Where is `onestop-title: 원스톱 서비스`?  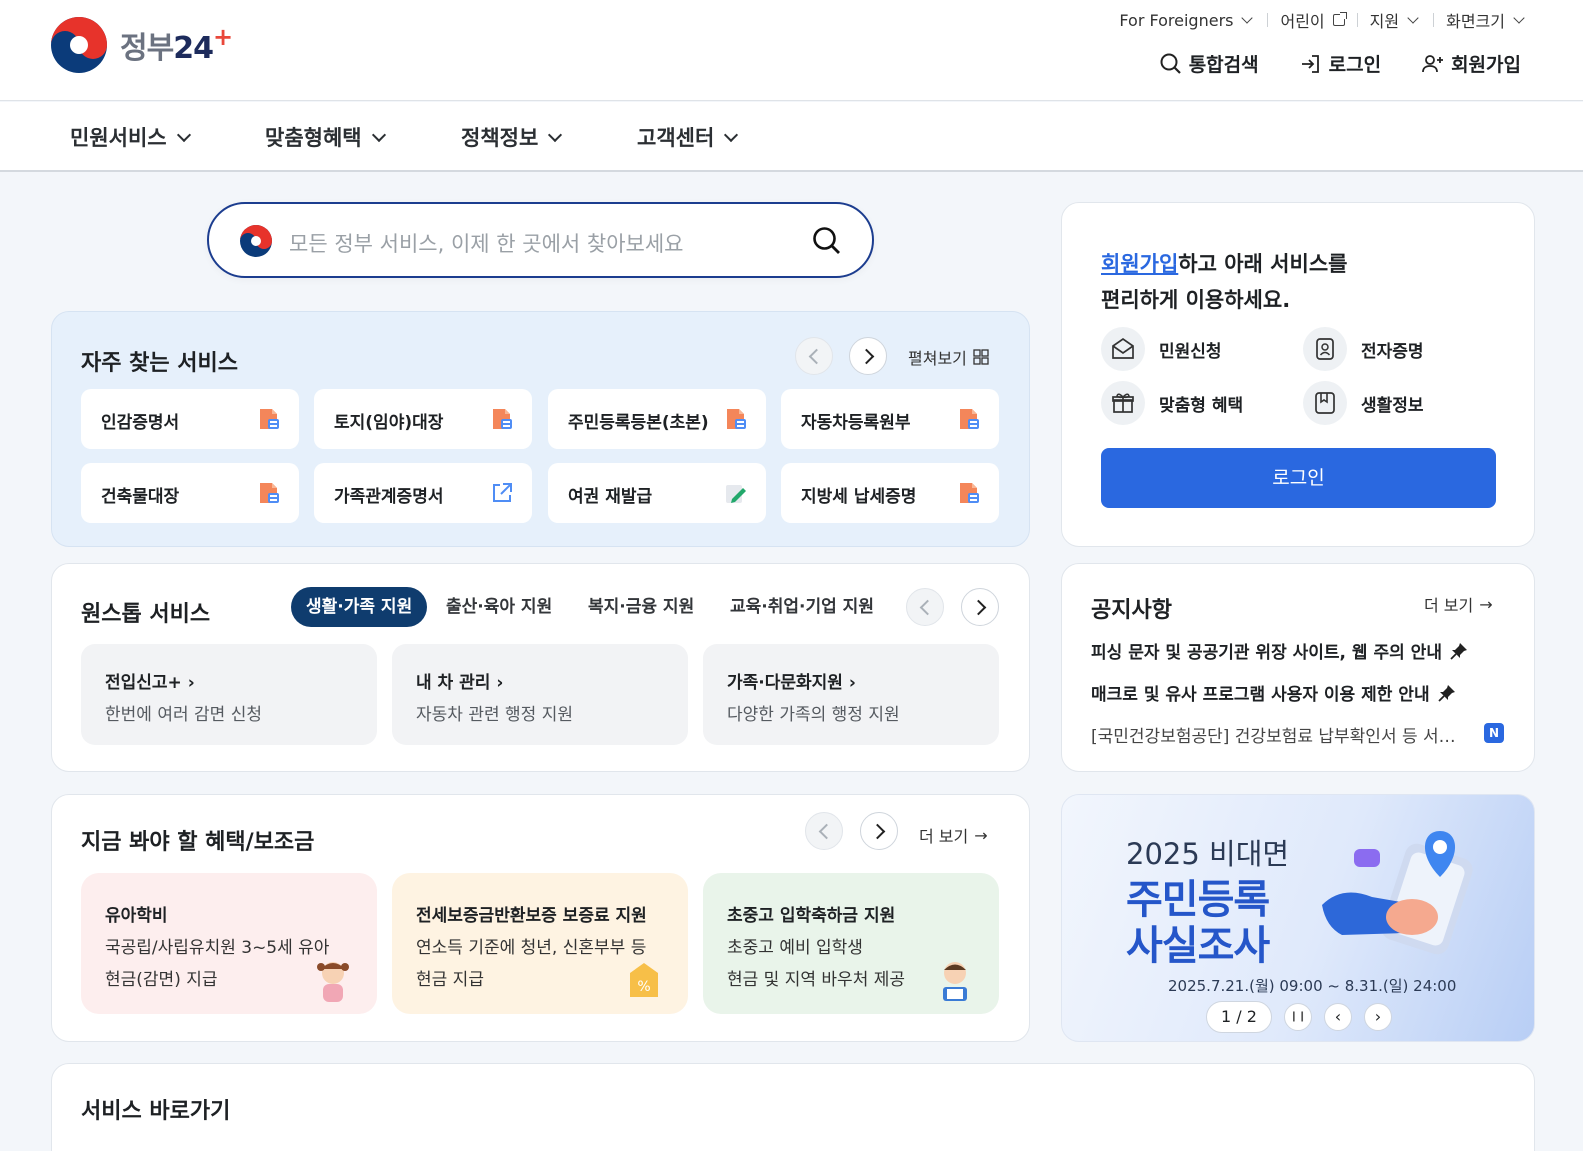 onestop-title: 원스톱 서비스 is located at coordinates (146, 614).